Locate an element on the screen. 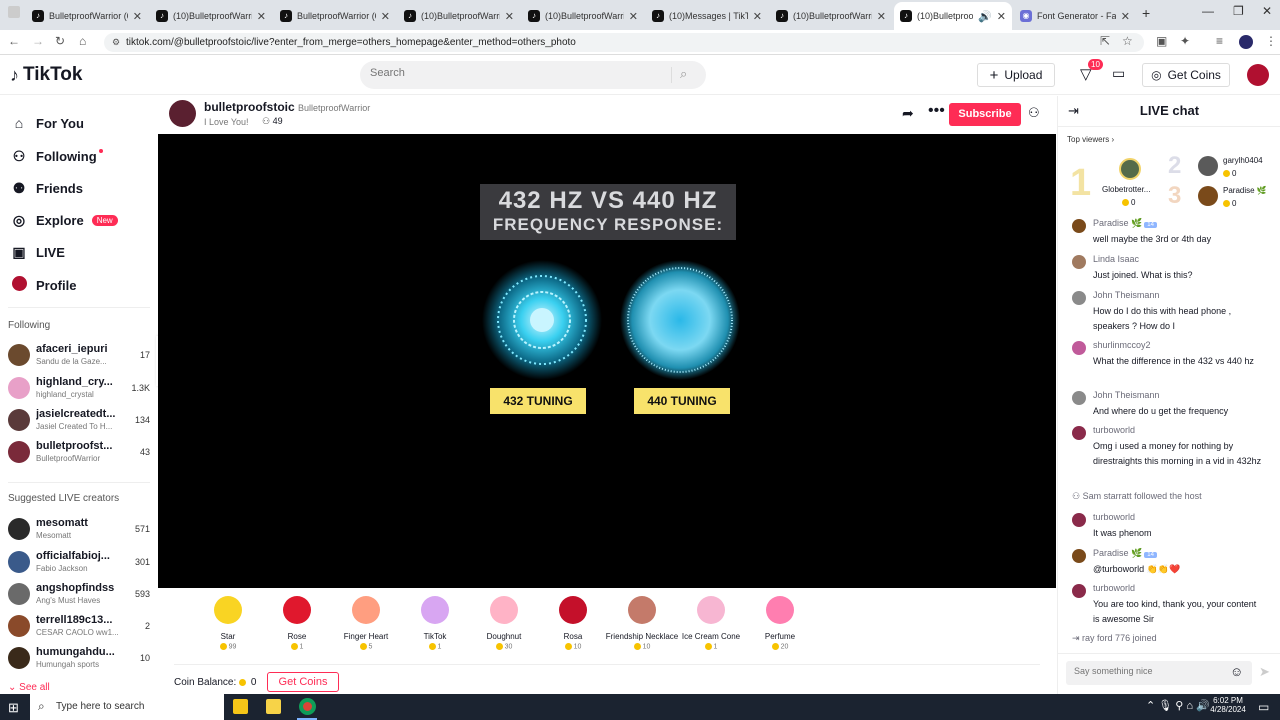 This screenshot has height=720, width=1280. gift-item: Finger Heart 5 is located at coordinates (366, 623).